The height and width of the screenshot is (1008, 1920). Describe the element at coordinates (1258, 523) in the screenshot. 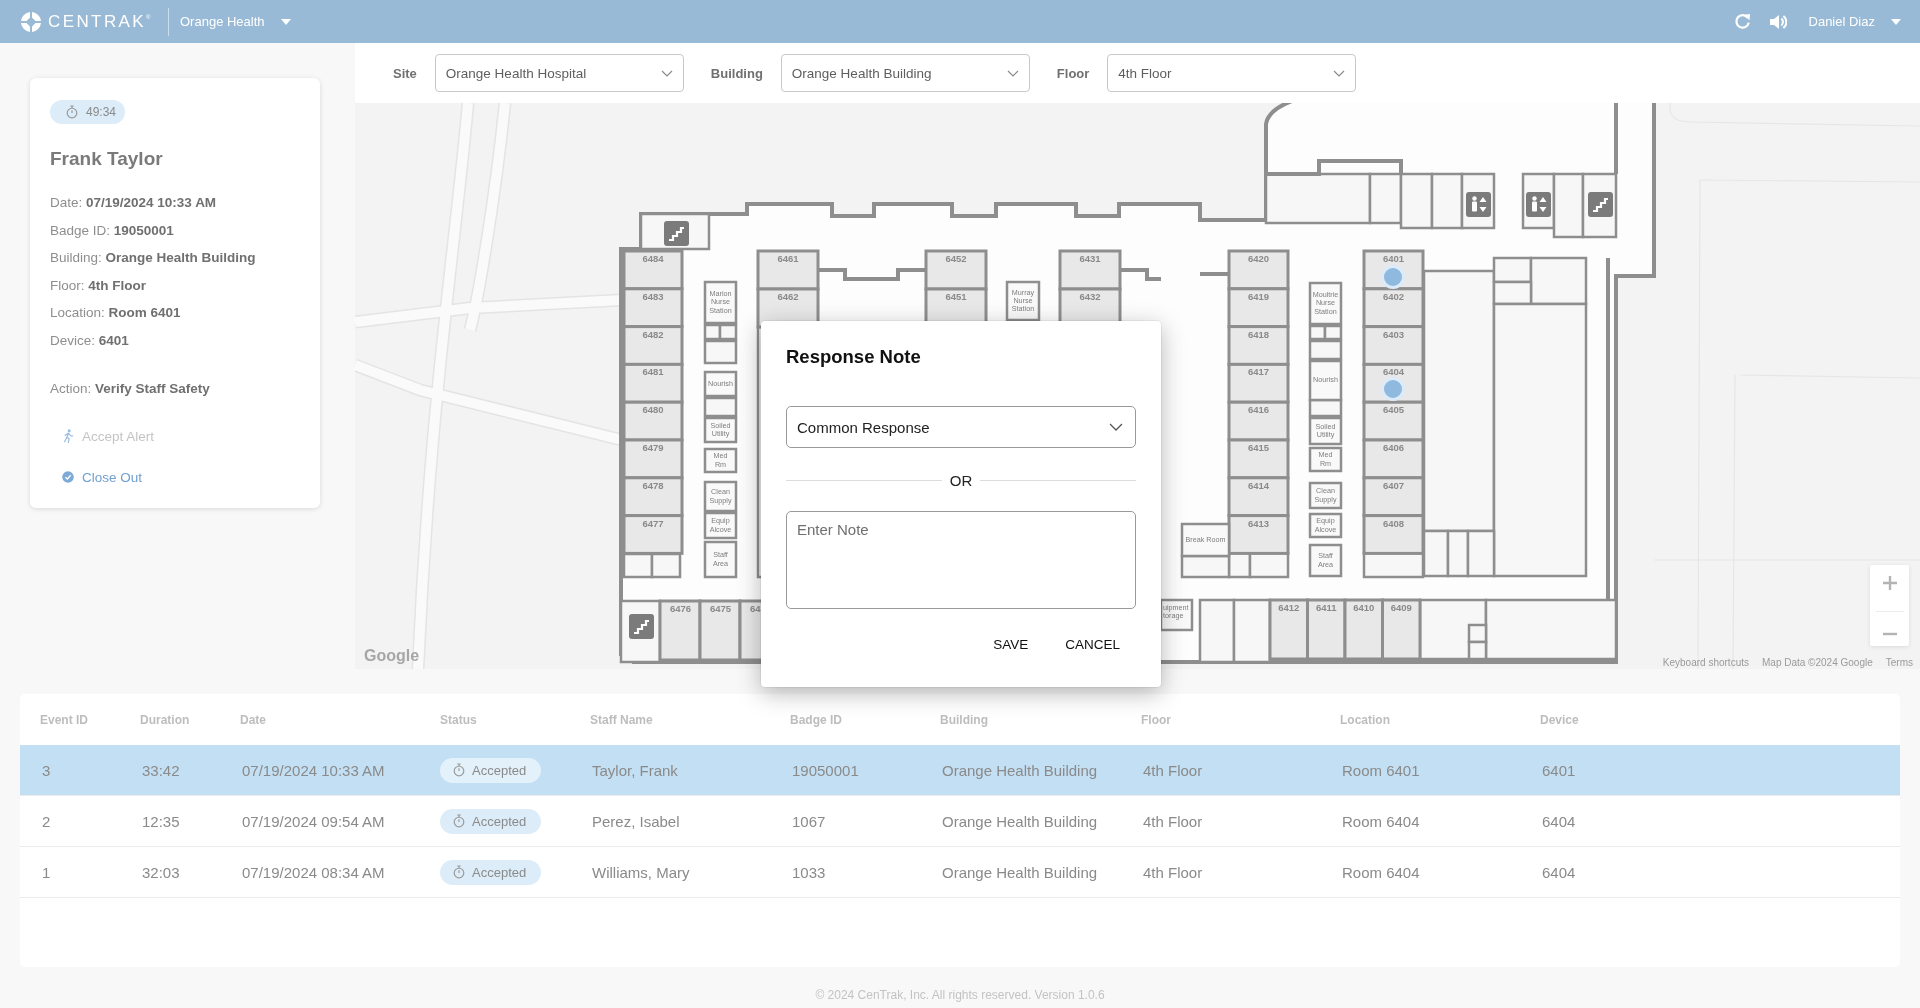

I see `room-number: 6413` at that location.